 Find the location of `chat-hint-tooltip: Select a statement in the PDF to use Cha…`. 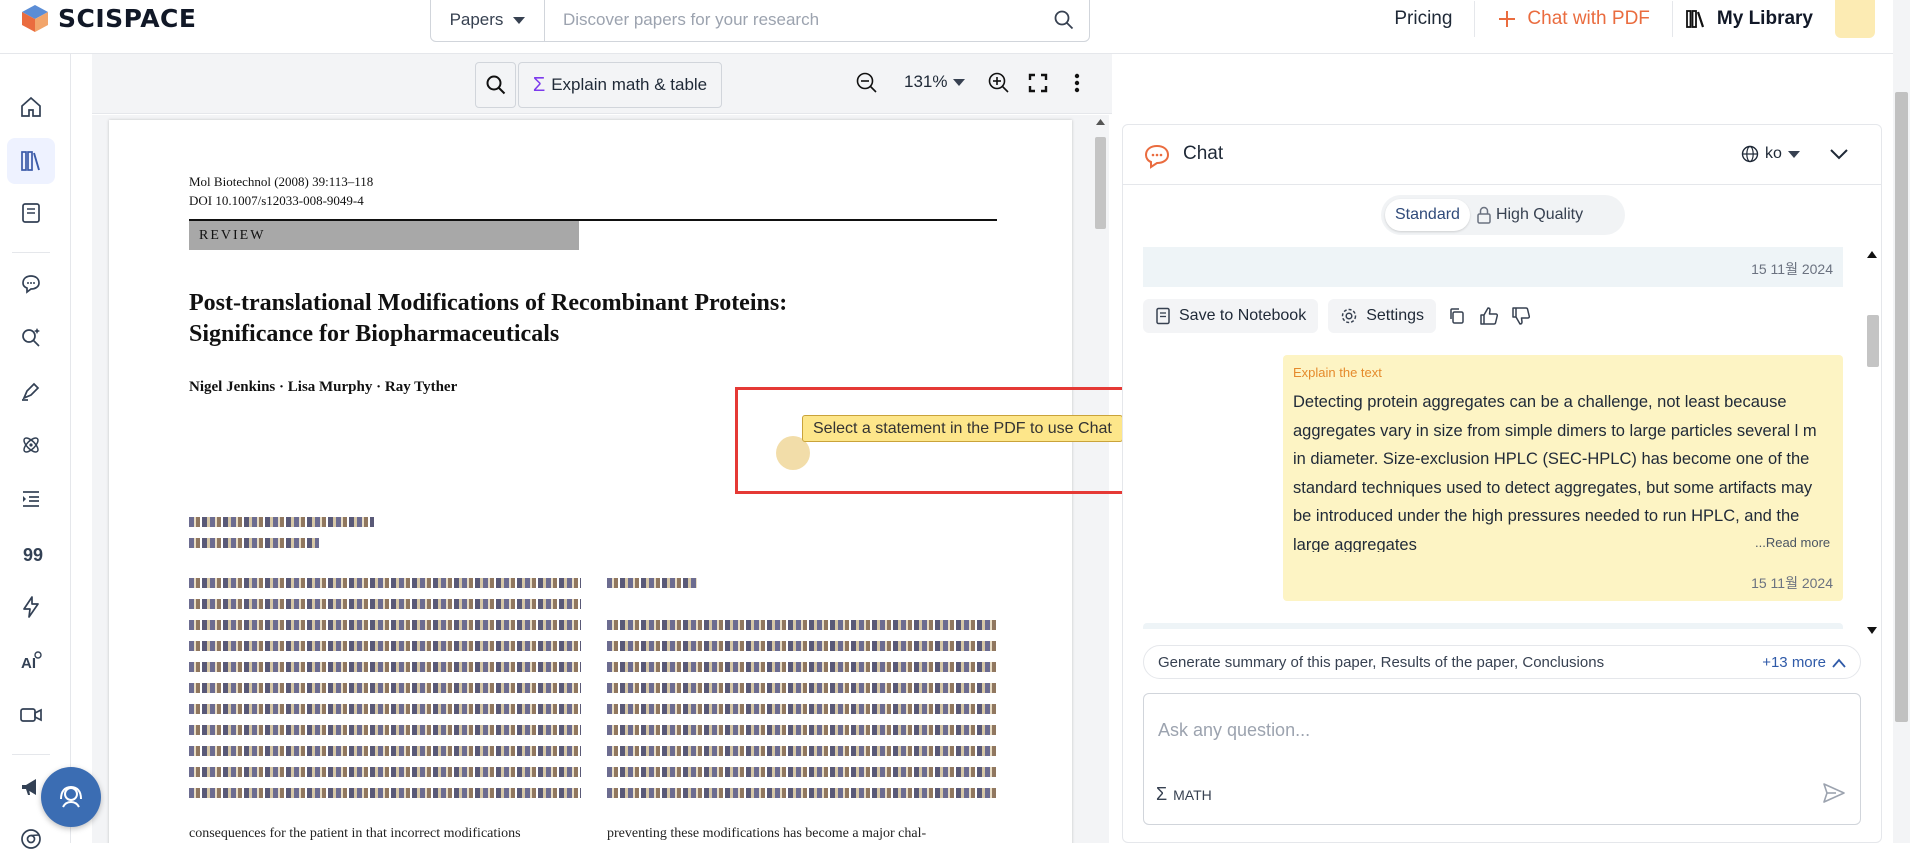

chat-hint-tooltip: Select a statement in the PDF to use Cha… is located at coordinates (962, 428).